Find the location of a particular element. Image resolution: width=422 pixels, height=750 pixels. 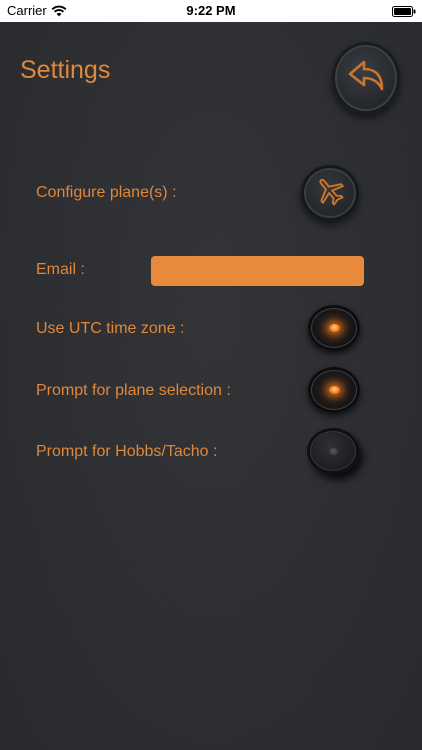

airplane-icon is located at coordinates (330, 193).